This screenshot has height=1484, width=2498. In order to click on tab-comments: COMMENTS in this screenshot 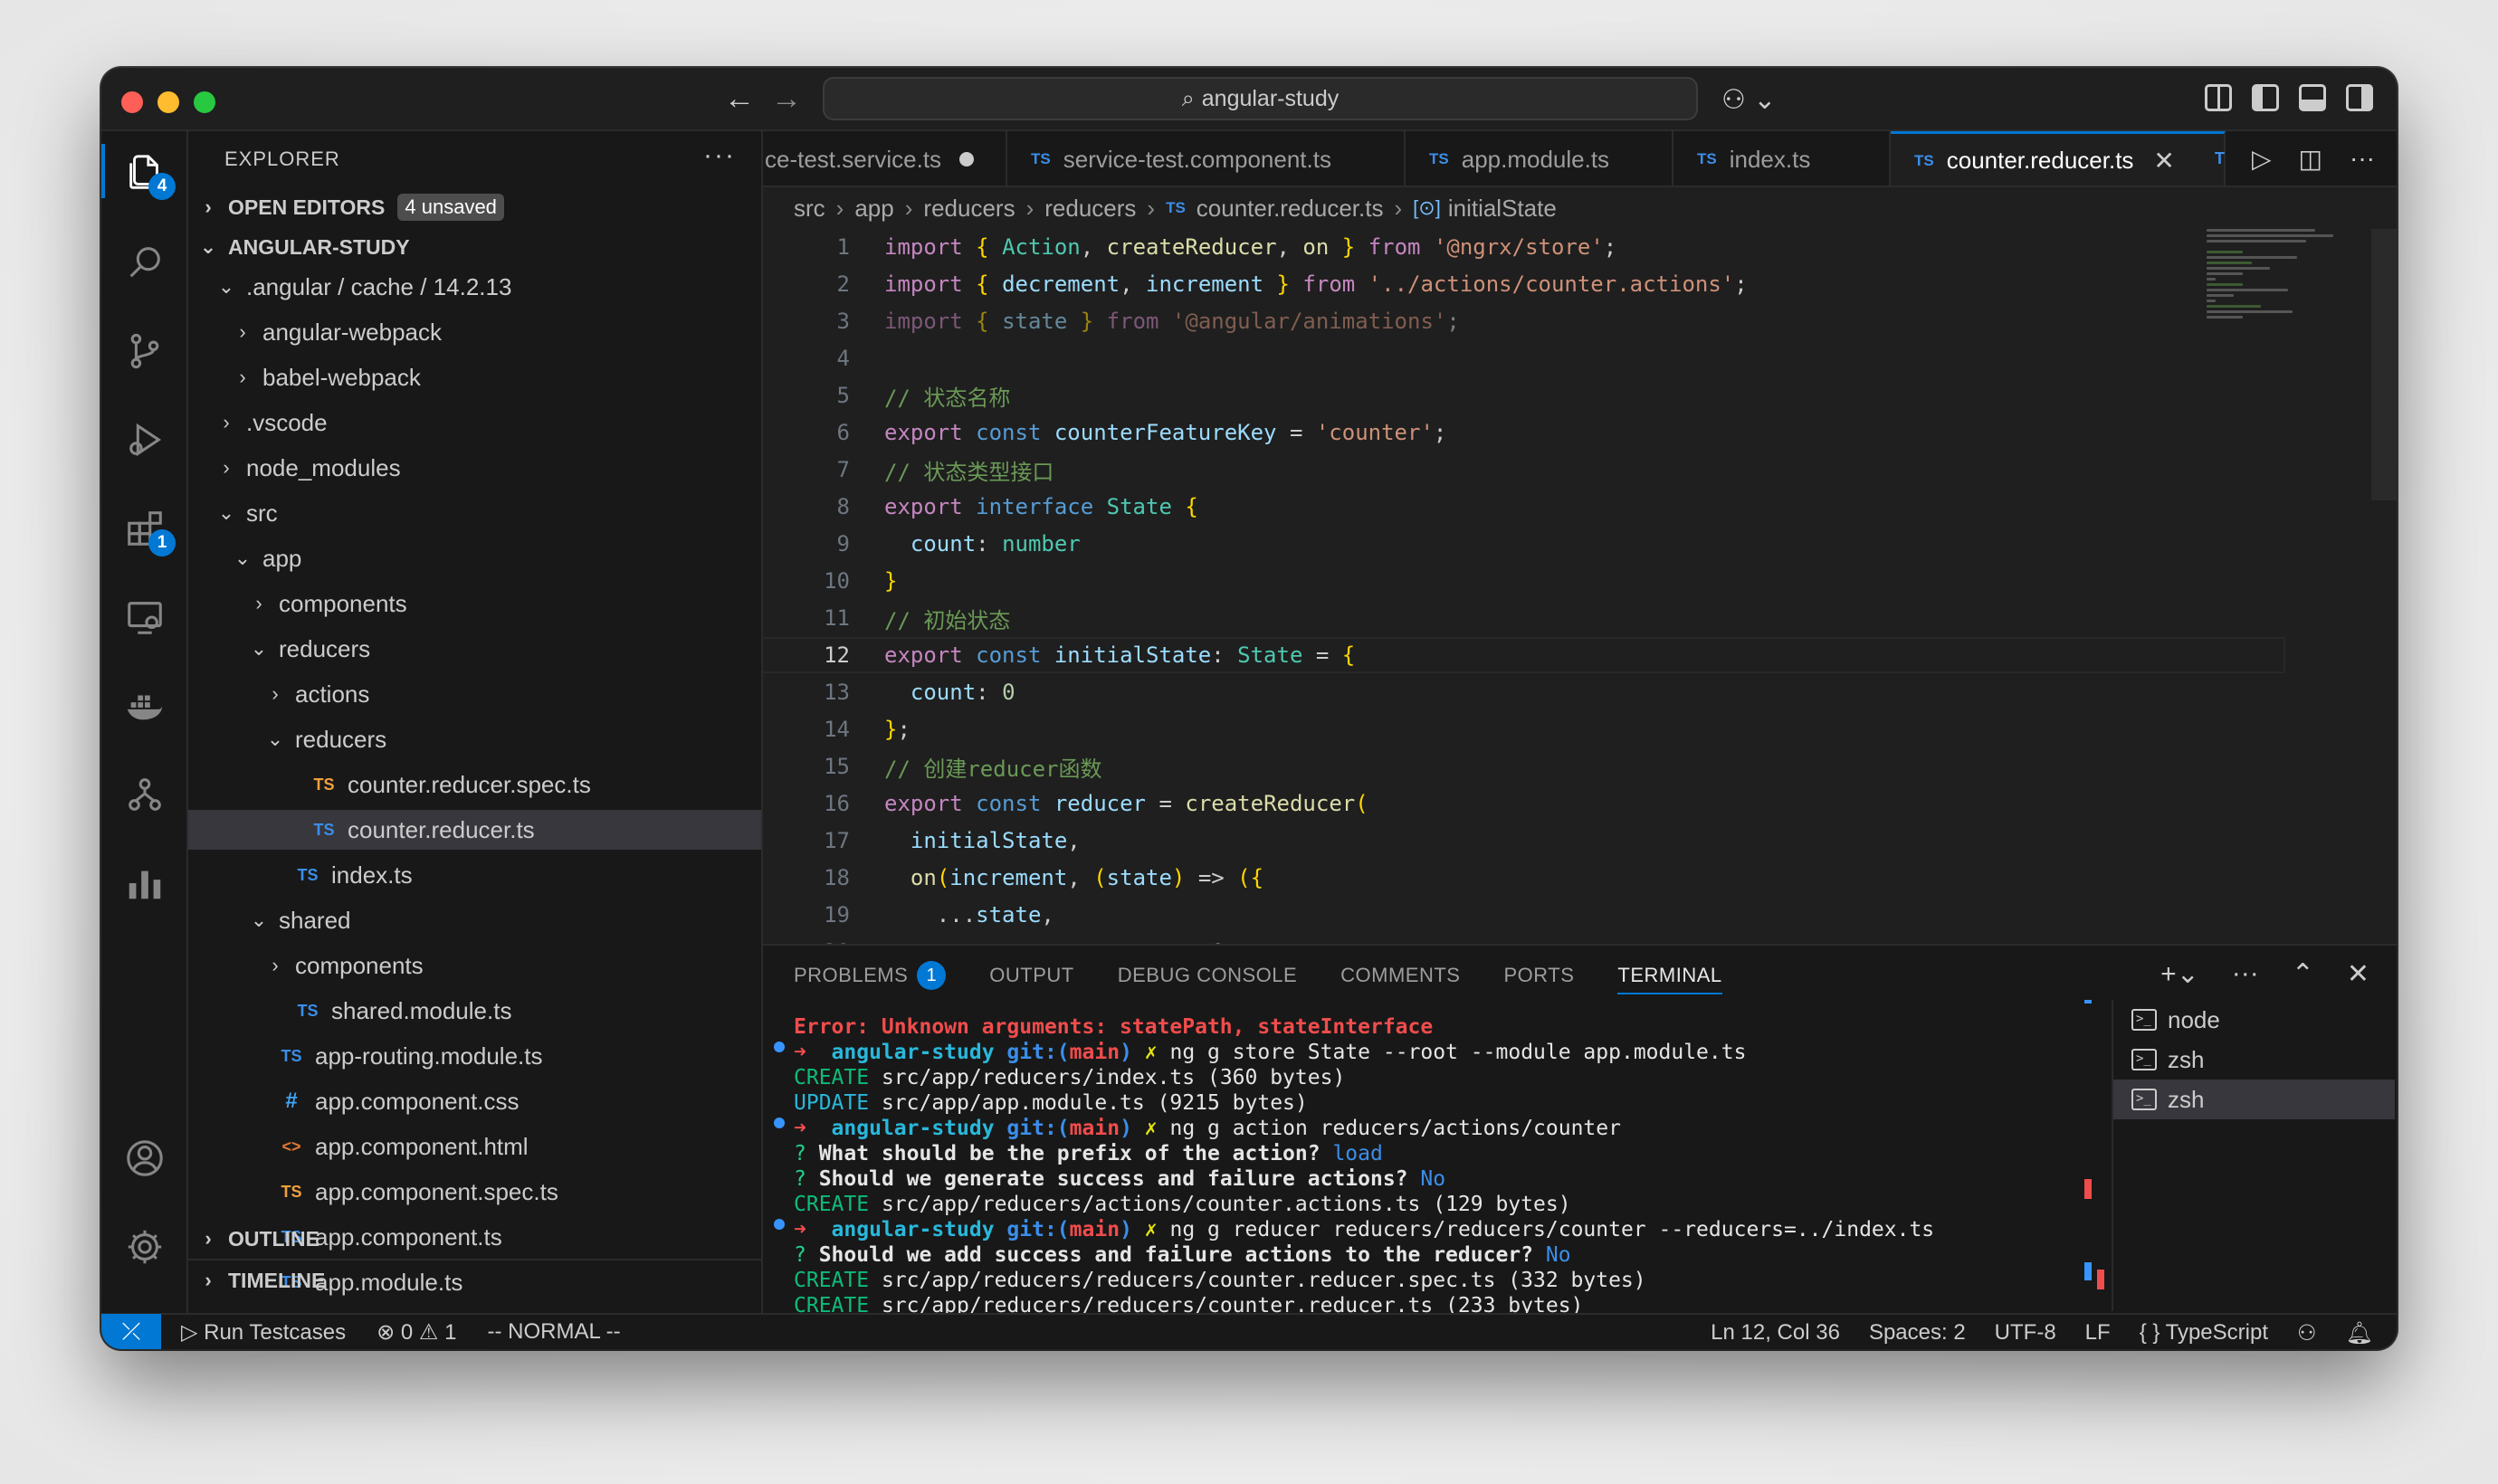, I will do `click(1400, 975)`.